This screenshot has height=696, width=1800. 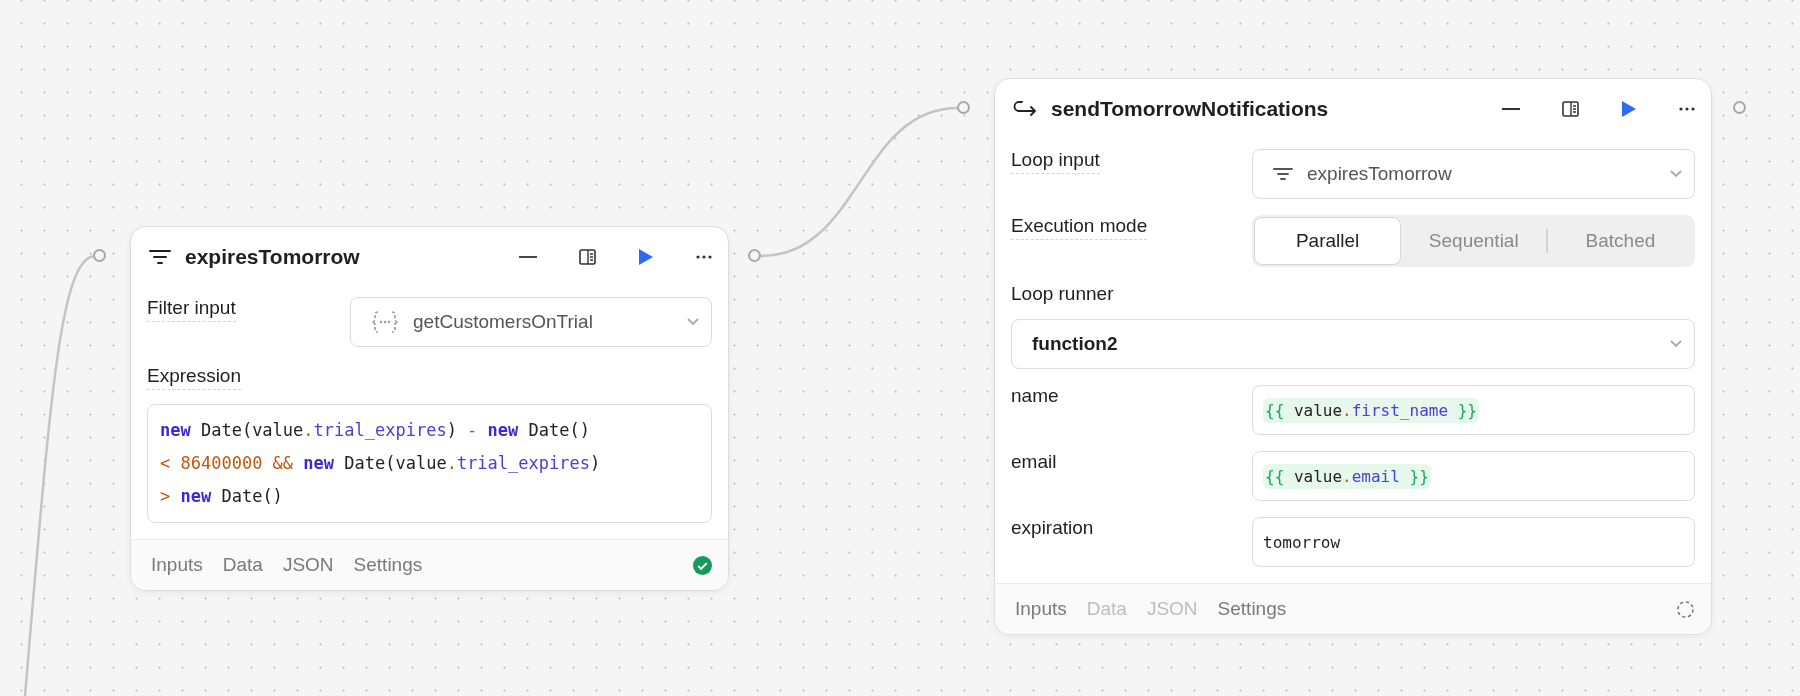 What do you see at coordinates (1473, 174) in the screenshot?
I see `select-field: expiresTomorrow` at bounding box center [1473, 174].